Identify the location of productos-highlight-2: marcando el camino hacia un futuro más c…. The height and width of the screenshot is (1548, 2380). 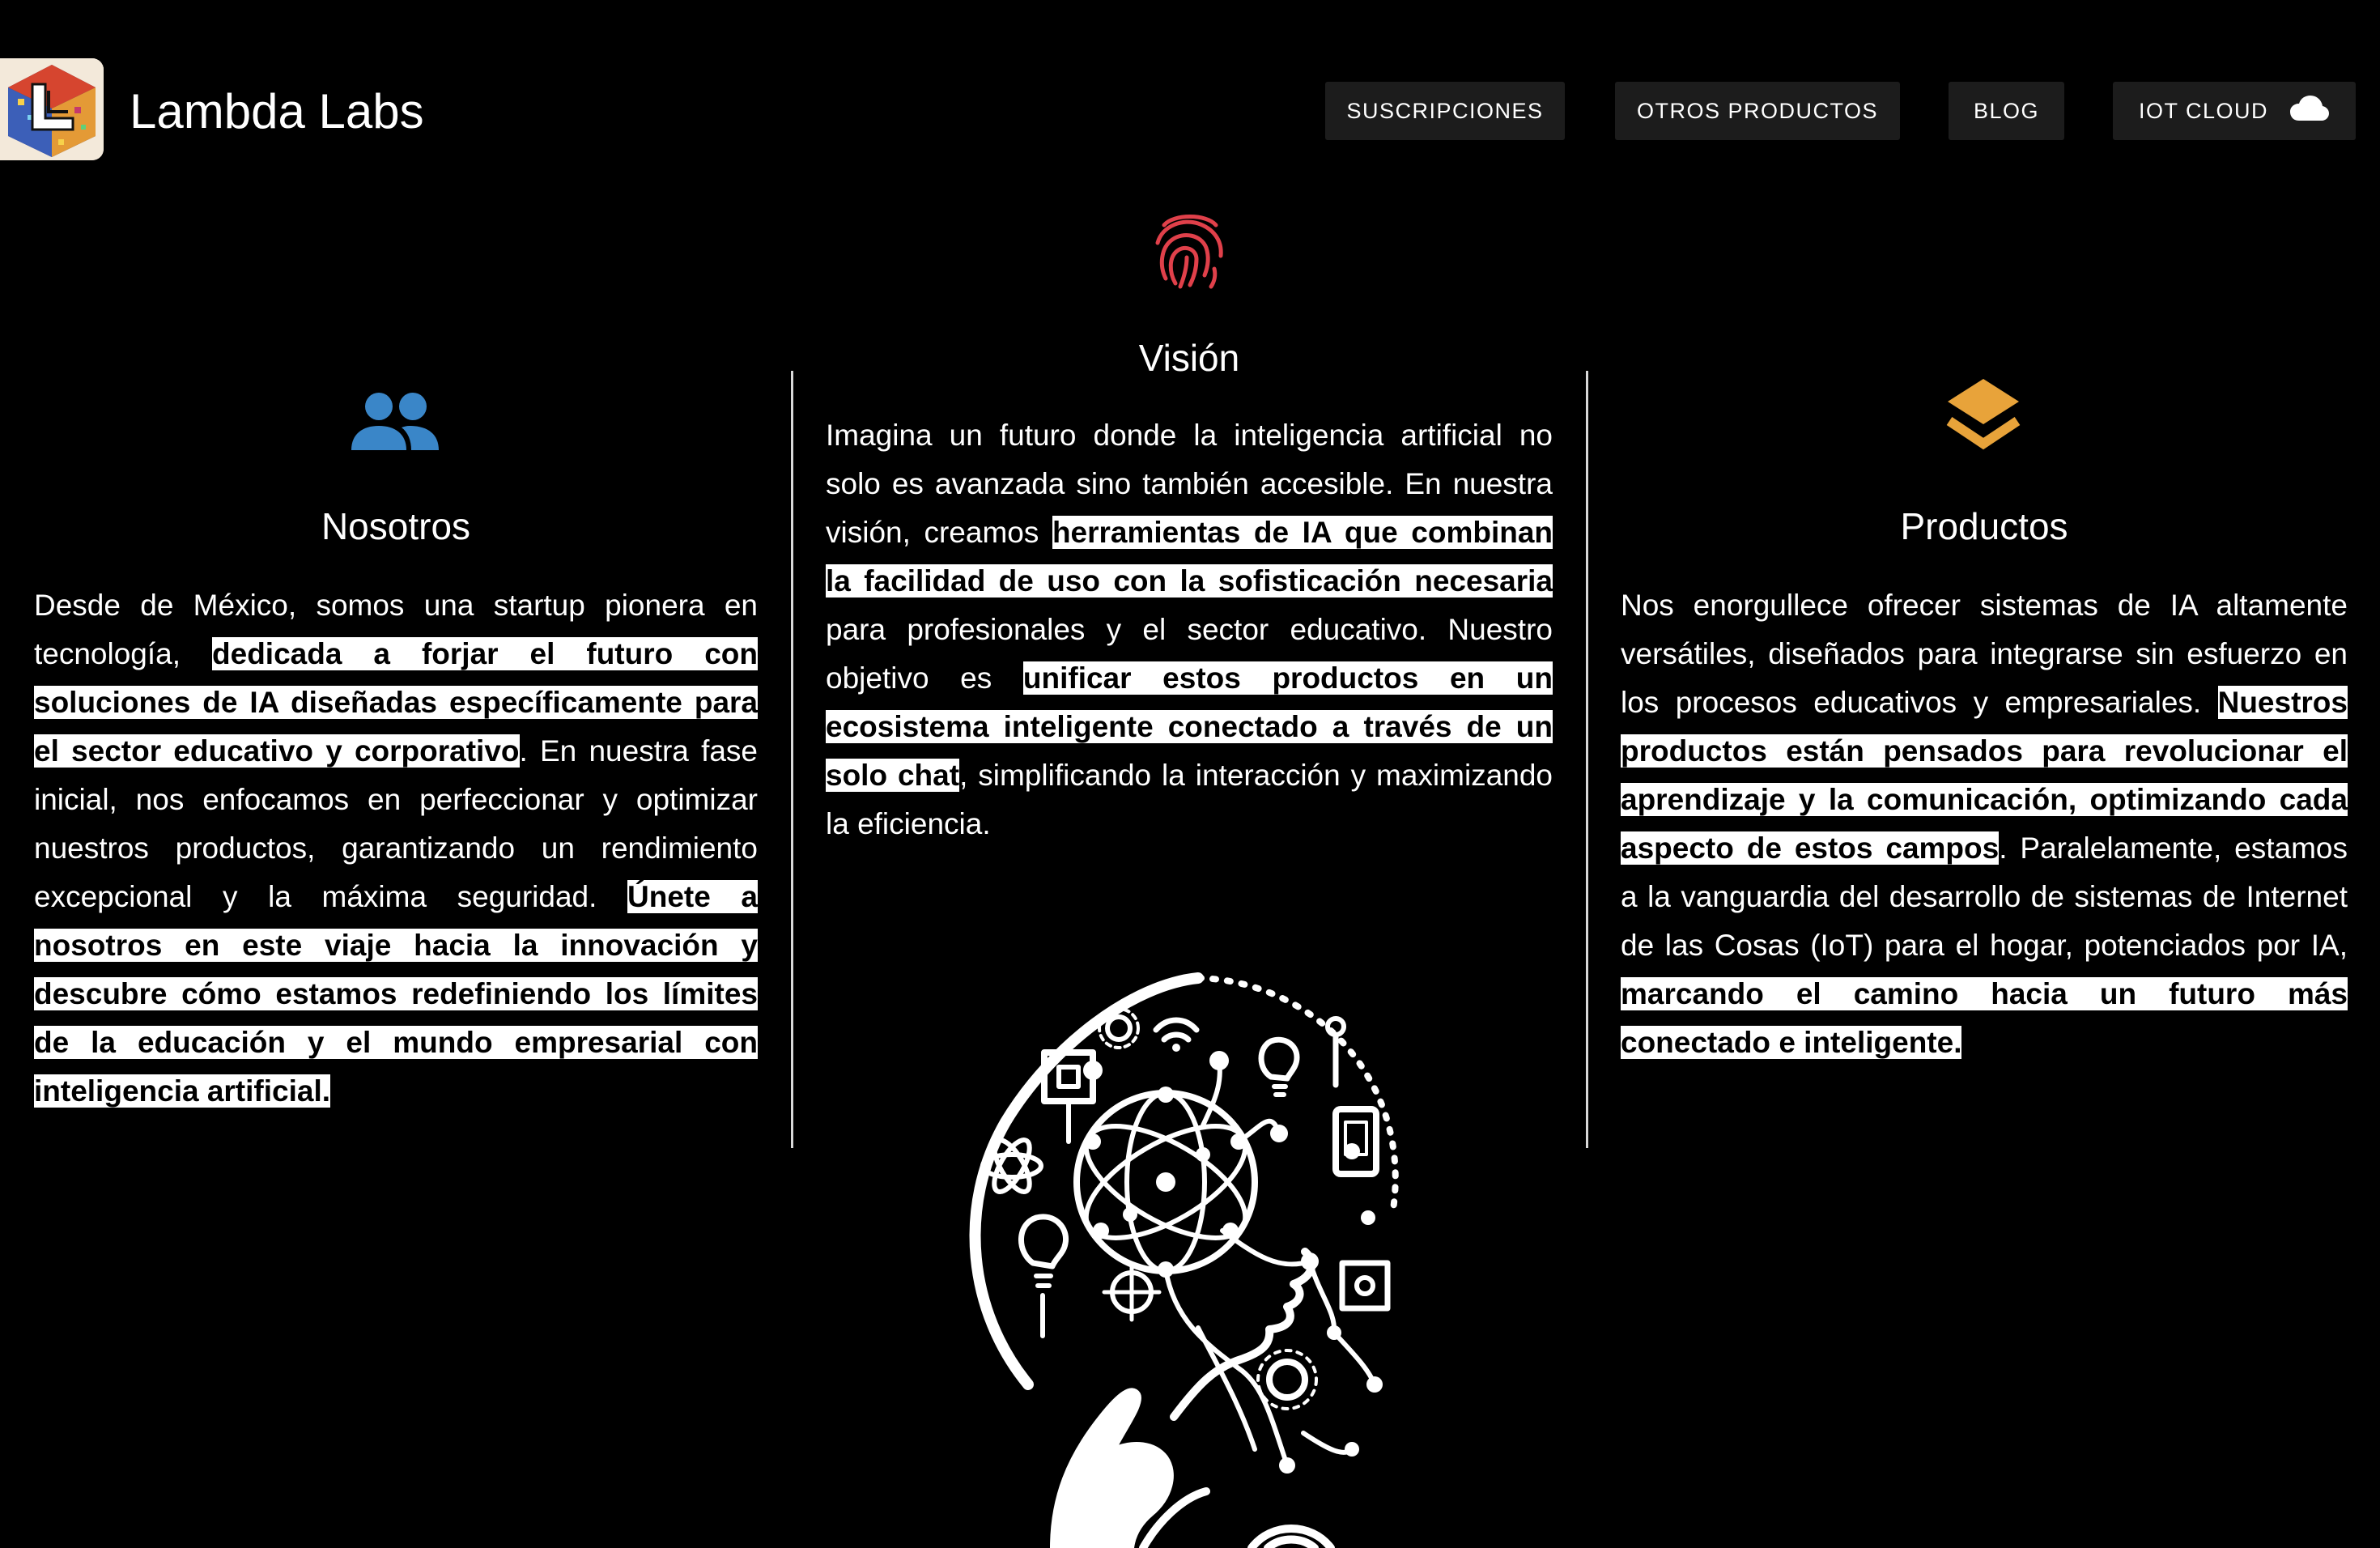
(1984, 1018).